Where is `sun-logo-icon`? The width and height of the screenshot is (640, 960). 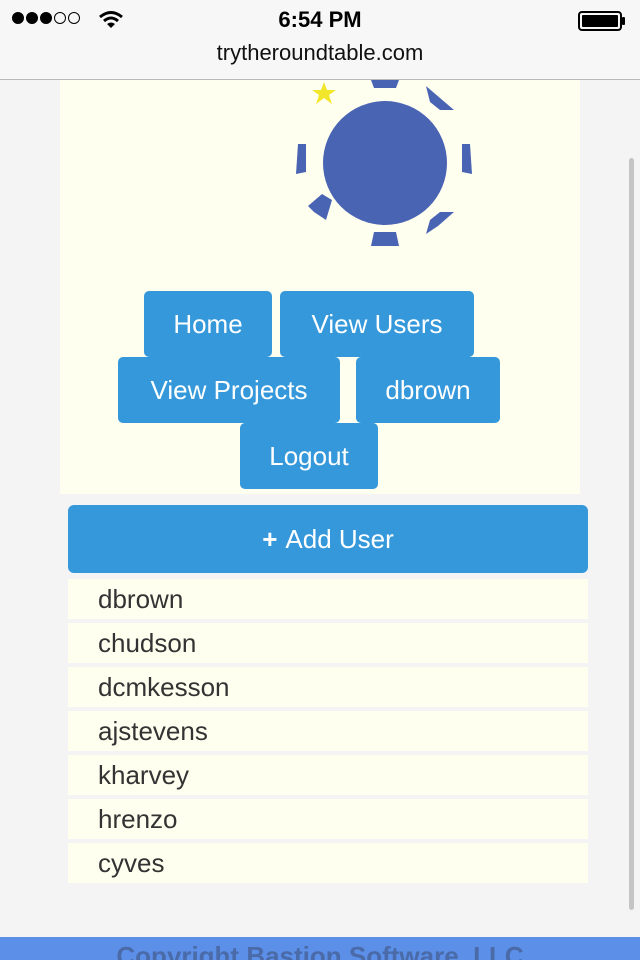
sun-logo-icon is located at coordinates (384, 163).